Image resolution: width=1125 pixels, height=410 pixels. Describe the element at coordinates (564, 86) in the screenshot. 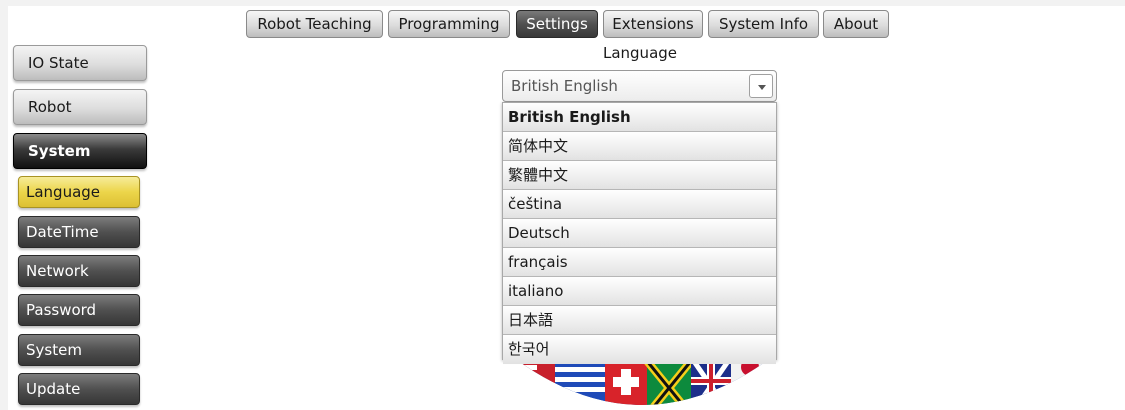

I see `language-combobox-value: British English` at that location.